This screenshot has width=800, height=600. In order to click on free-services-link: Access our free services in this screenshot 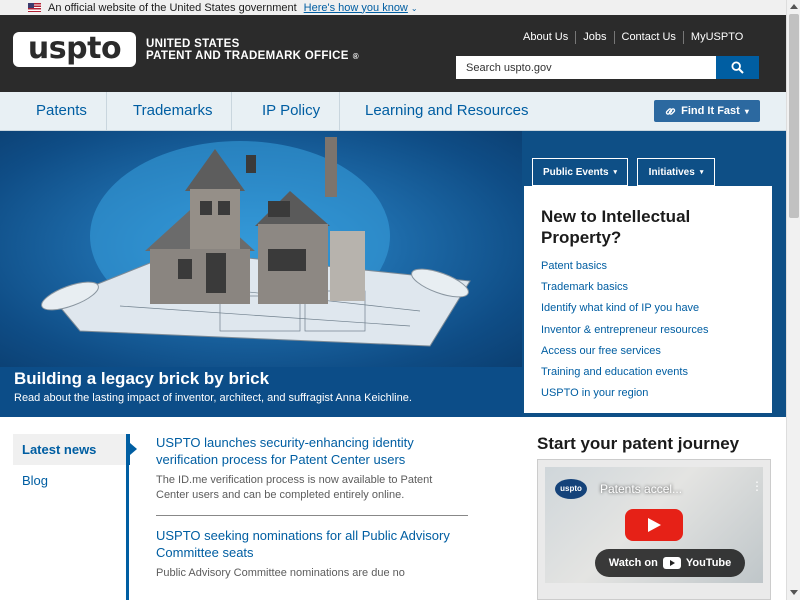, I will do `click(648, 351)`.